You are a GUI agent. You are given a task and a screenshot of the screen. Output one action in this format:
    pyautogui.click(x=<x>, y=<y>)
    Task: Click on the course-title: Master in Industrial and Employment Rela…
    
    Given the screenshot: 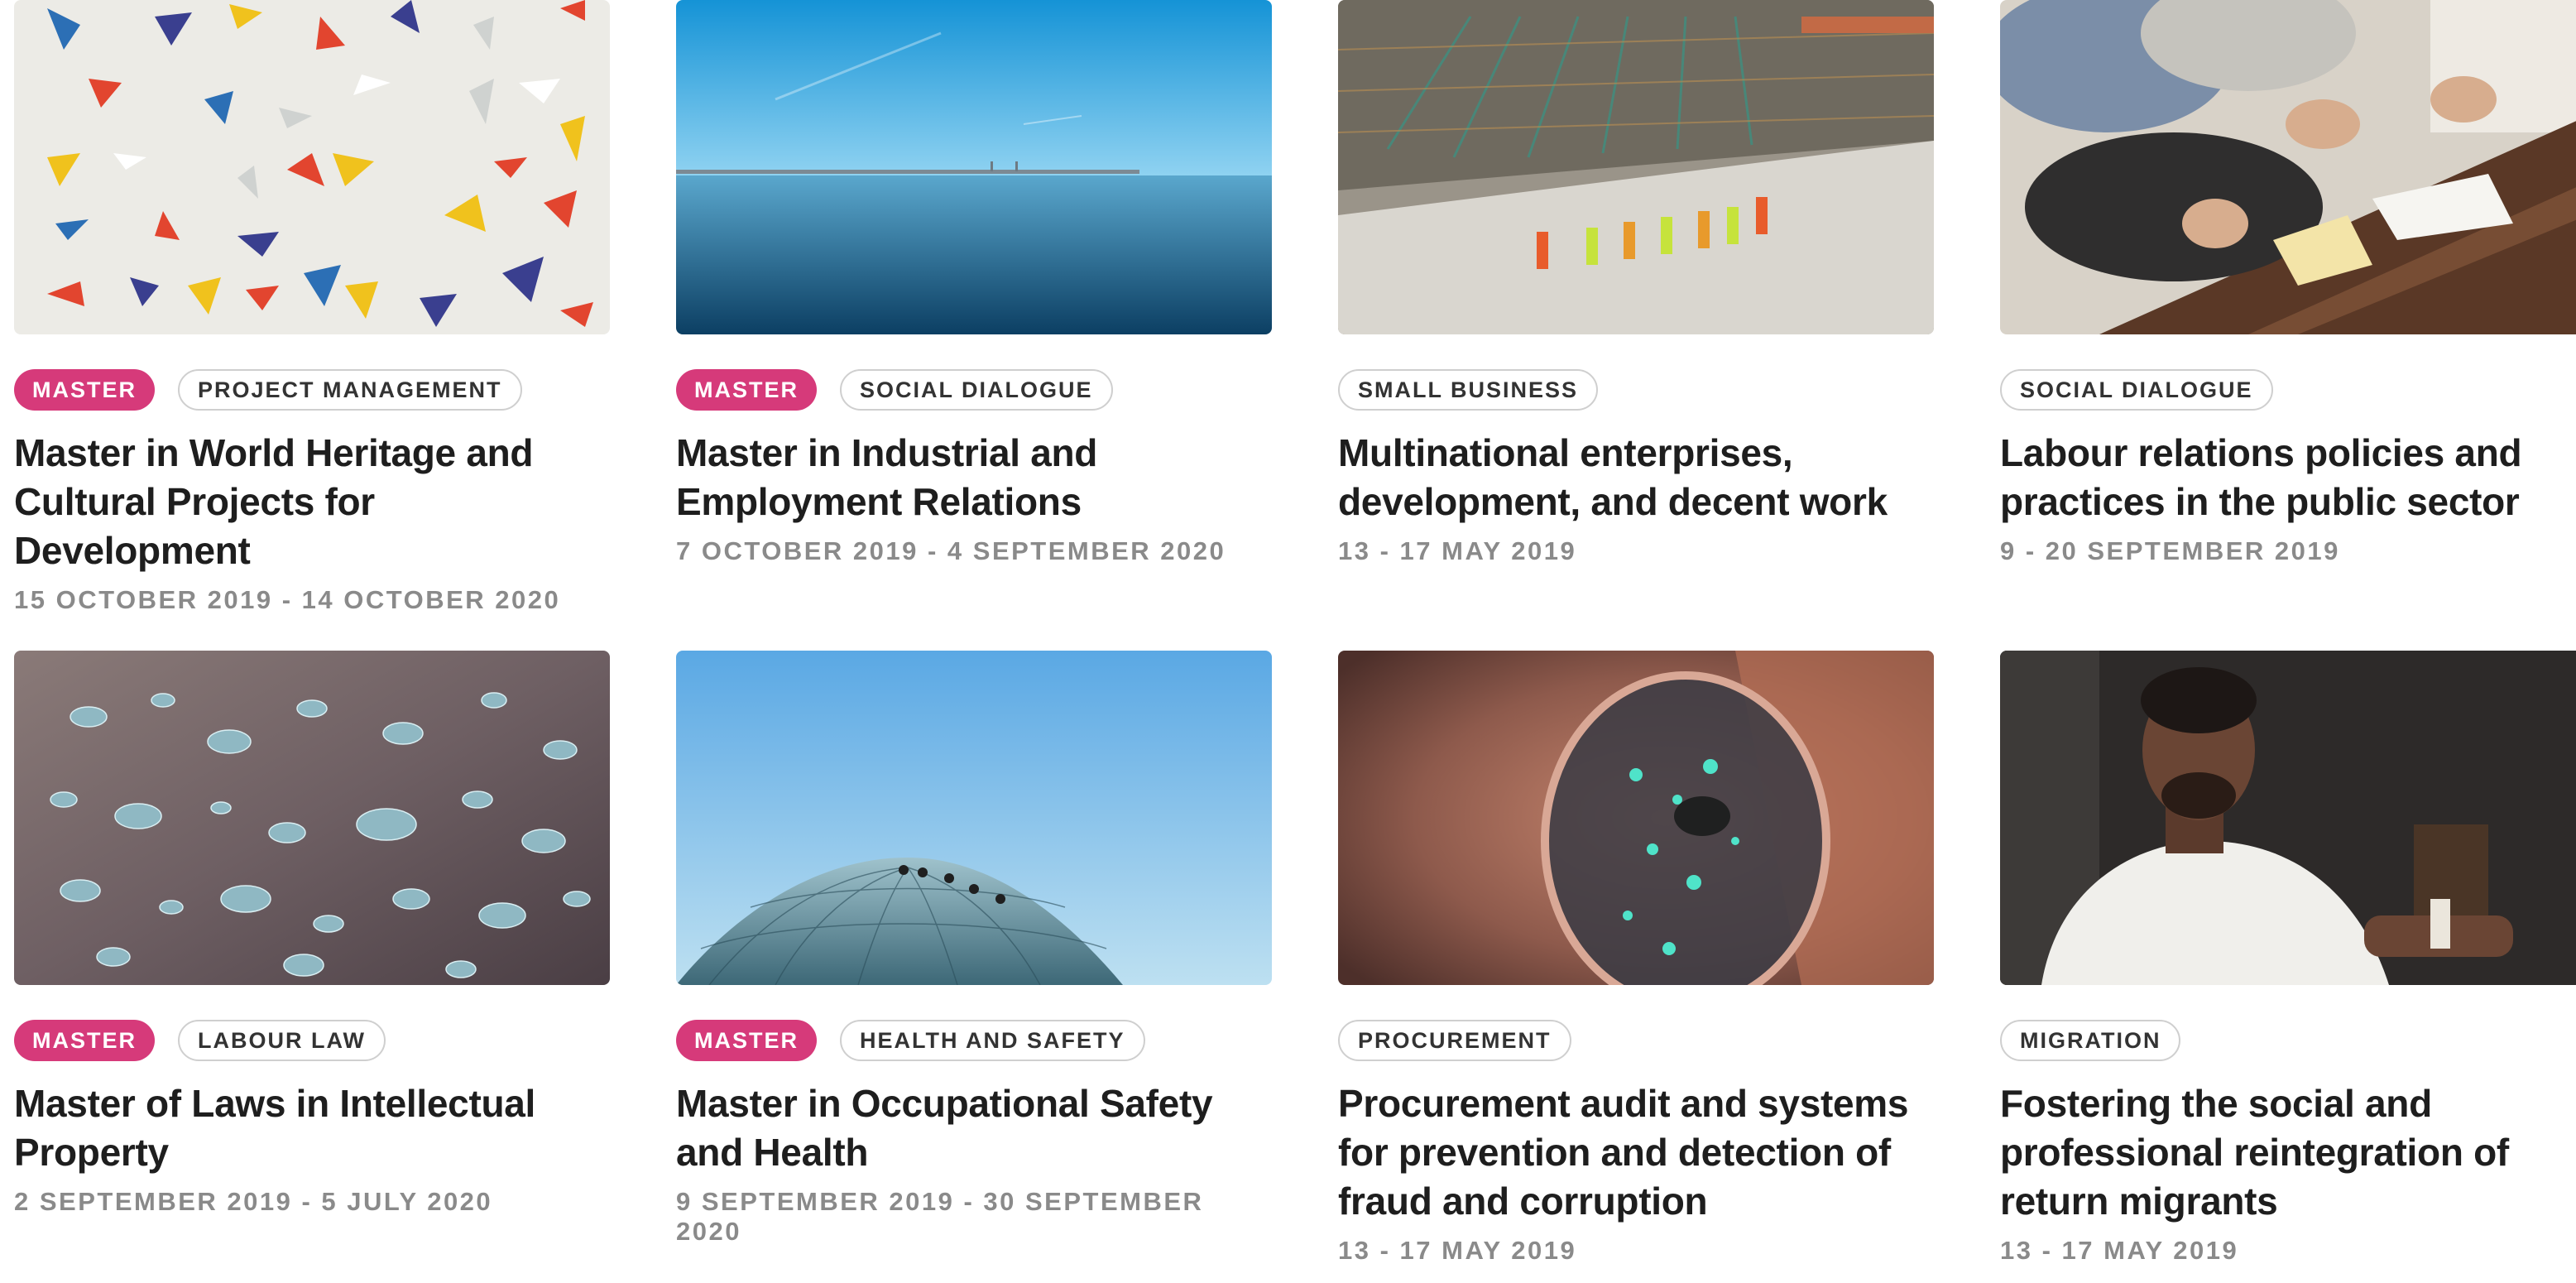 What is the action you would take?
    pyautogui.click(x=974, y=477)
    